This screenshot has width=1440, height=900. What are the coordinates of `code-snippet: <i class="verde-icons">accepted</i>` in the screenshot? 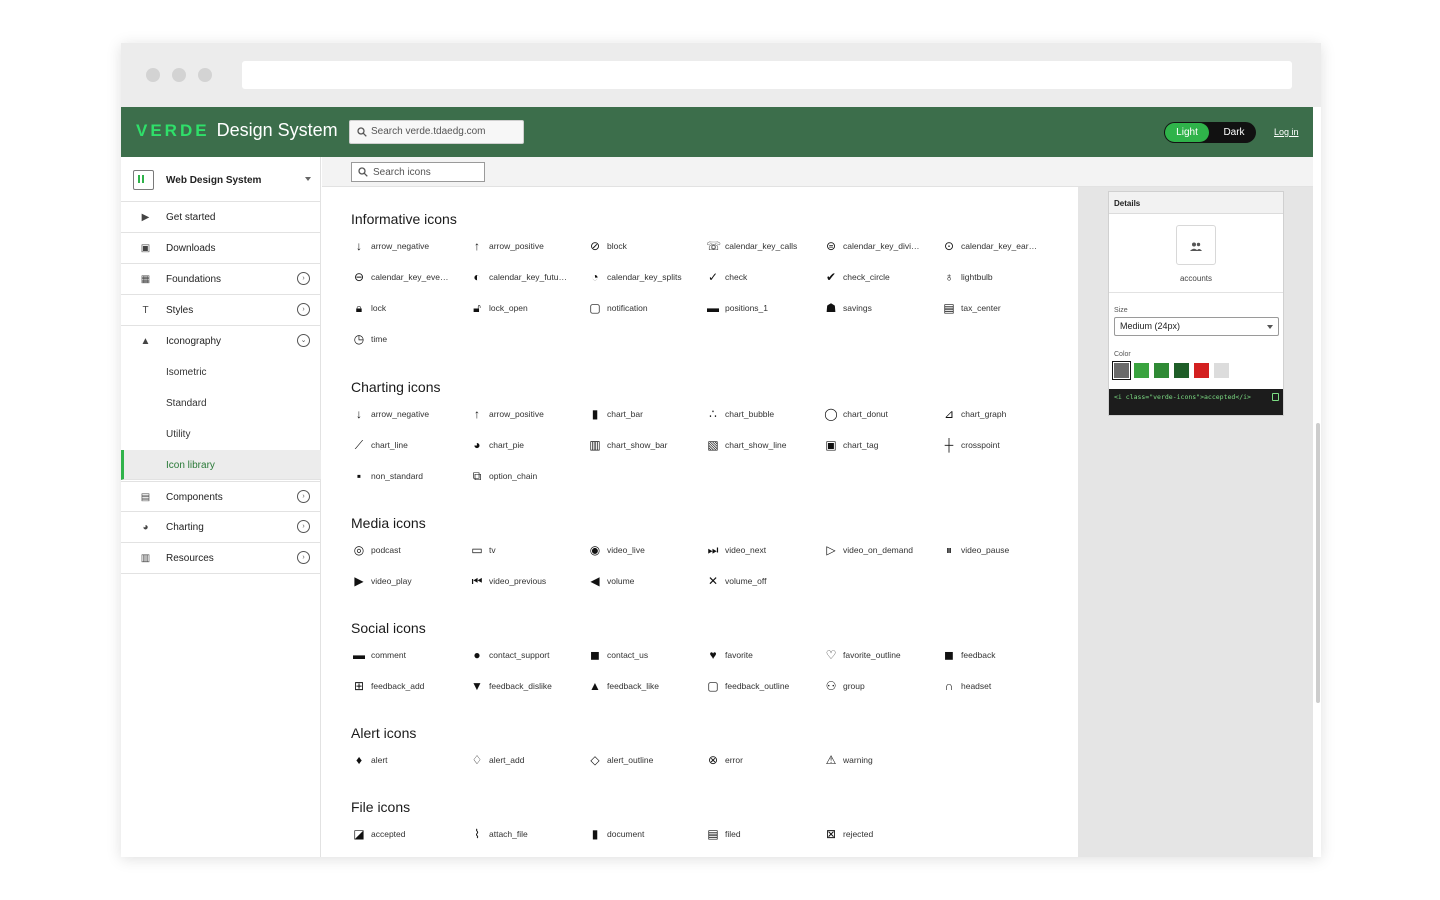 It's located at (1196, 402).